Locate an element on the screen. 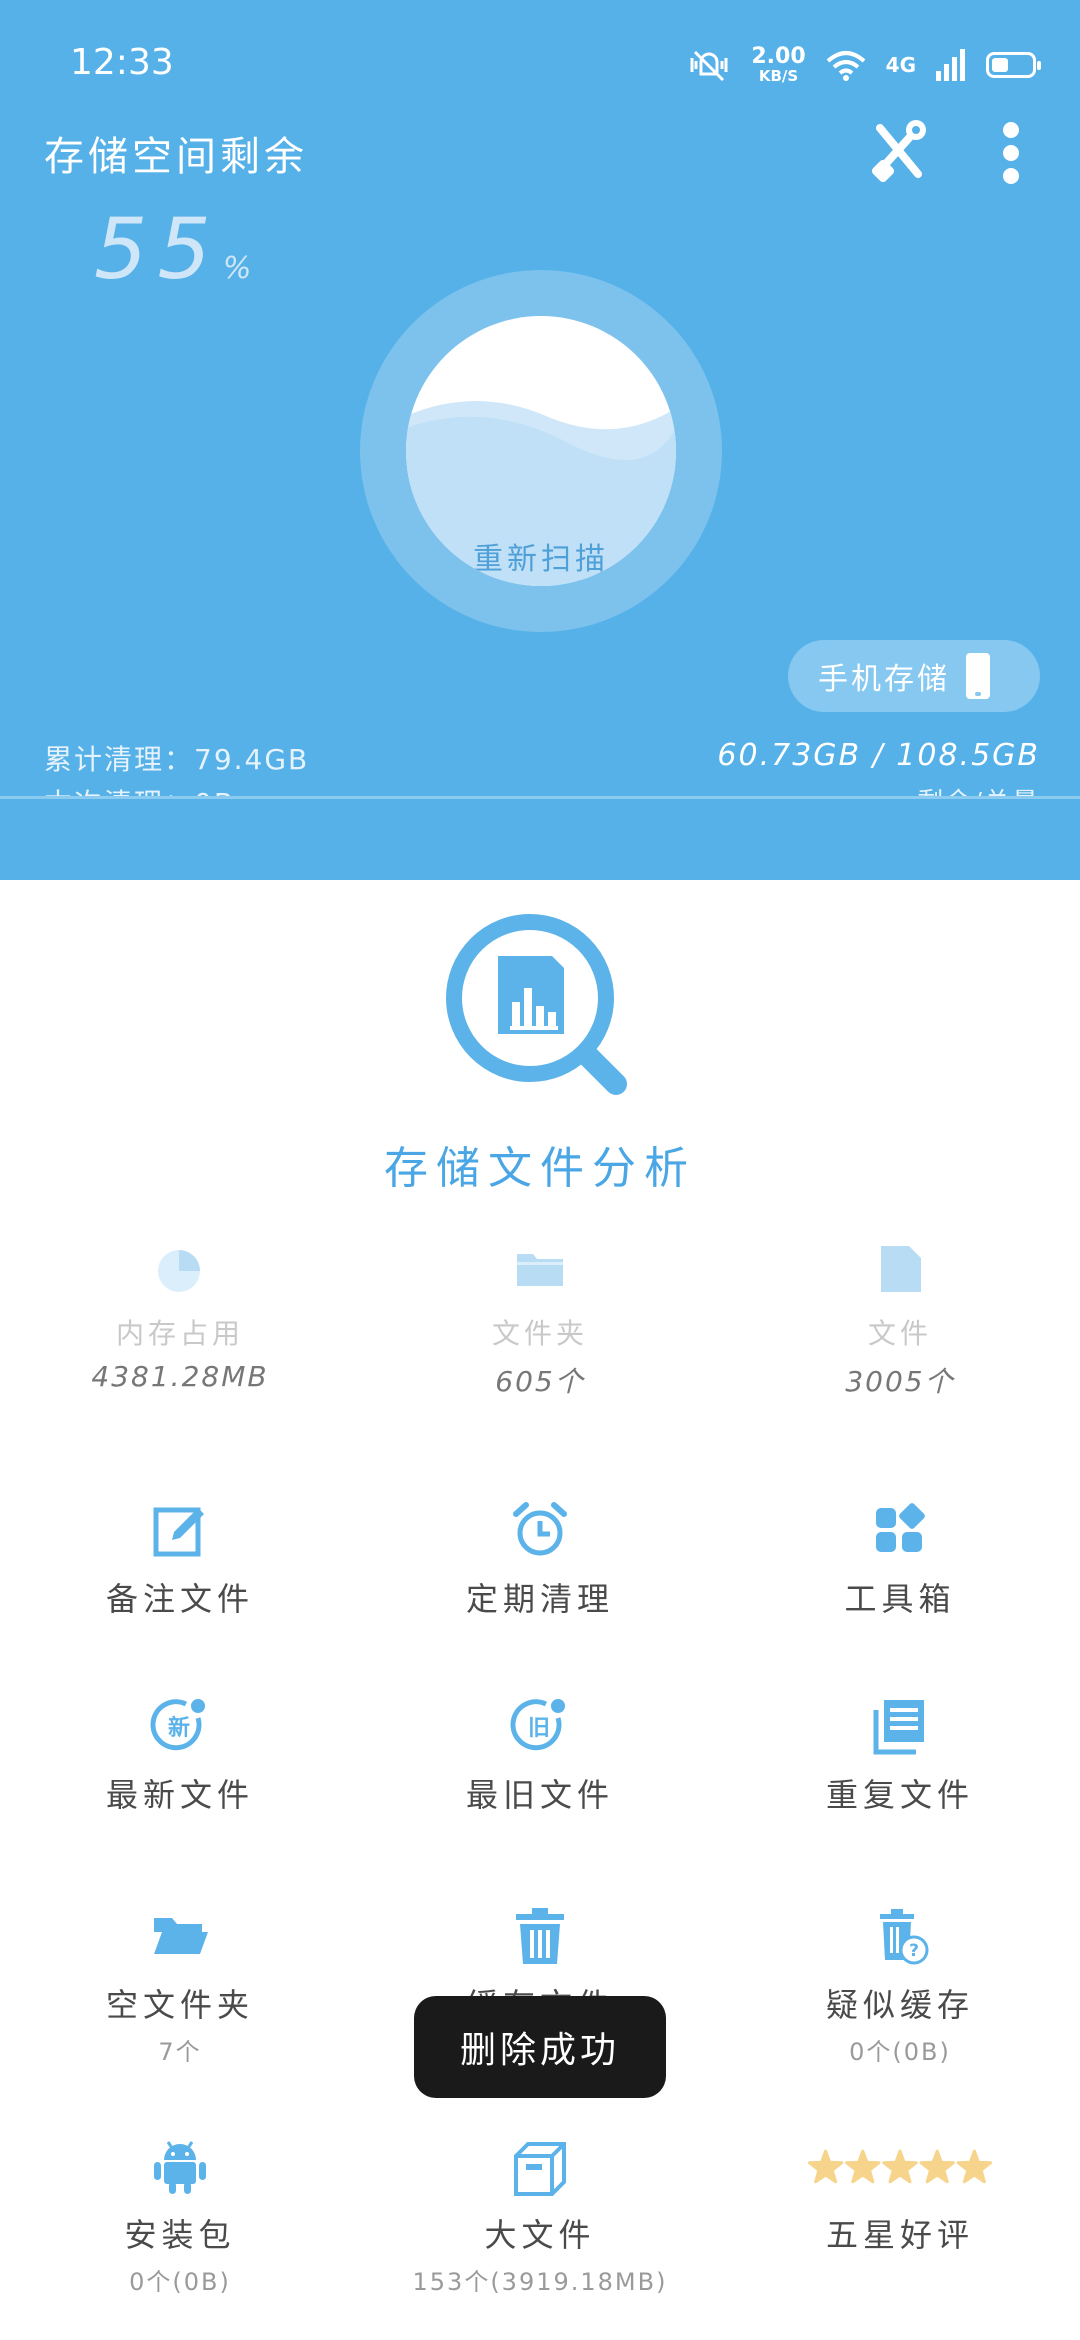  total-cleaned-text: 累计清理：79.4GB is located at coordinates (177, 759).